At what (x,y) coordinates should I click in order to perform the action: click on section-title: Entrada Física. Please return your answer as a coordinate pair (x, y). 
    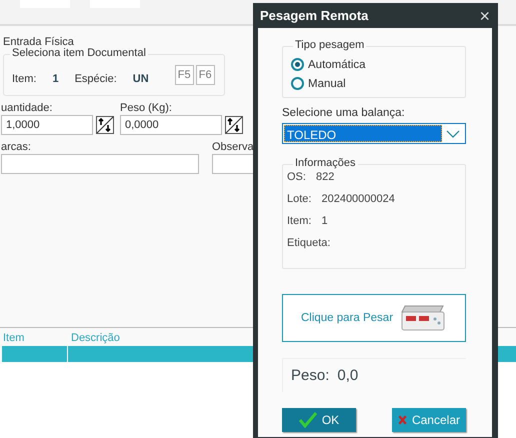
    Looking at the image, I should click on (38, 42).